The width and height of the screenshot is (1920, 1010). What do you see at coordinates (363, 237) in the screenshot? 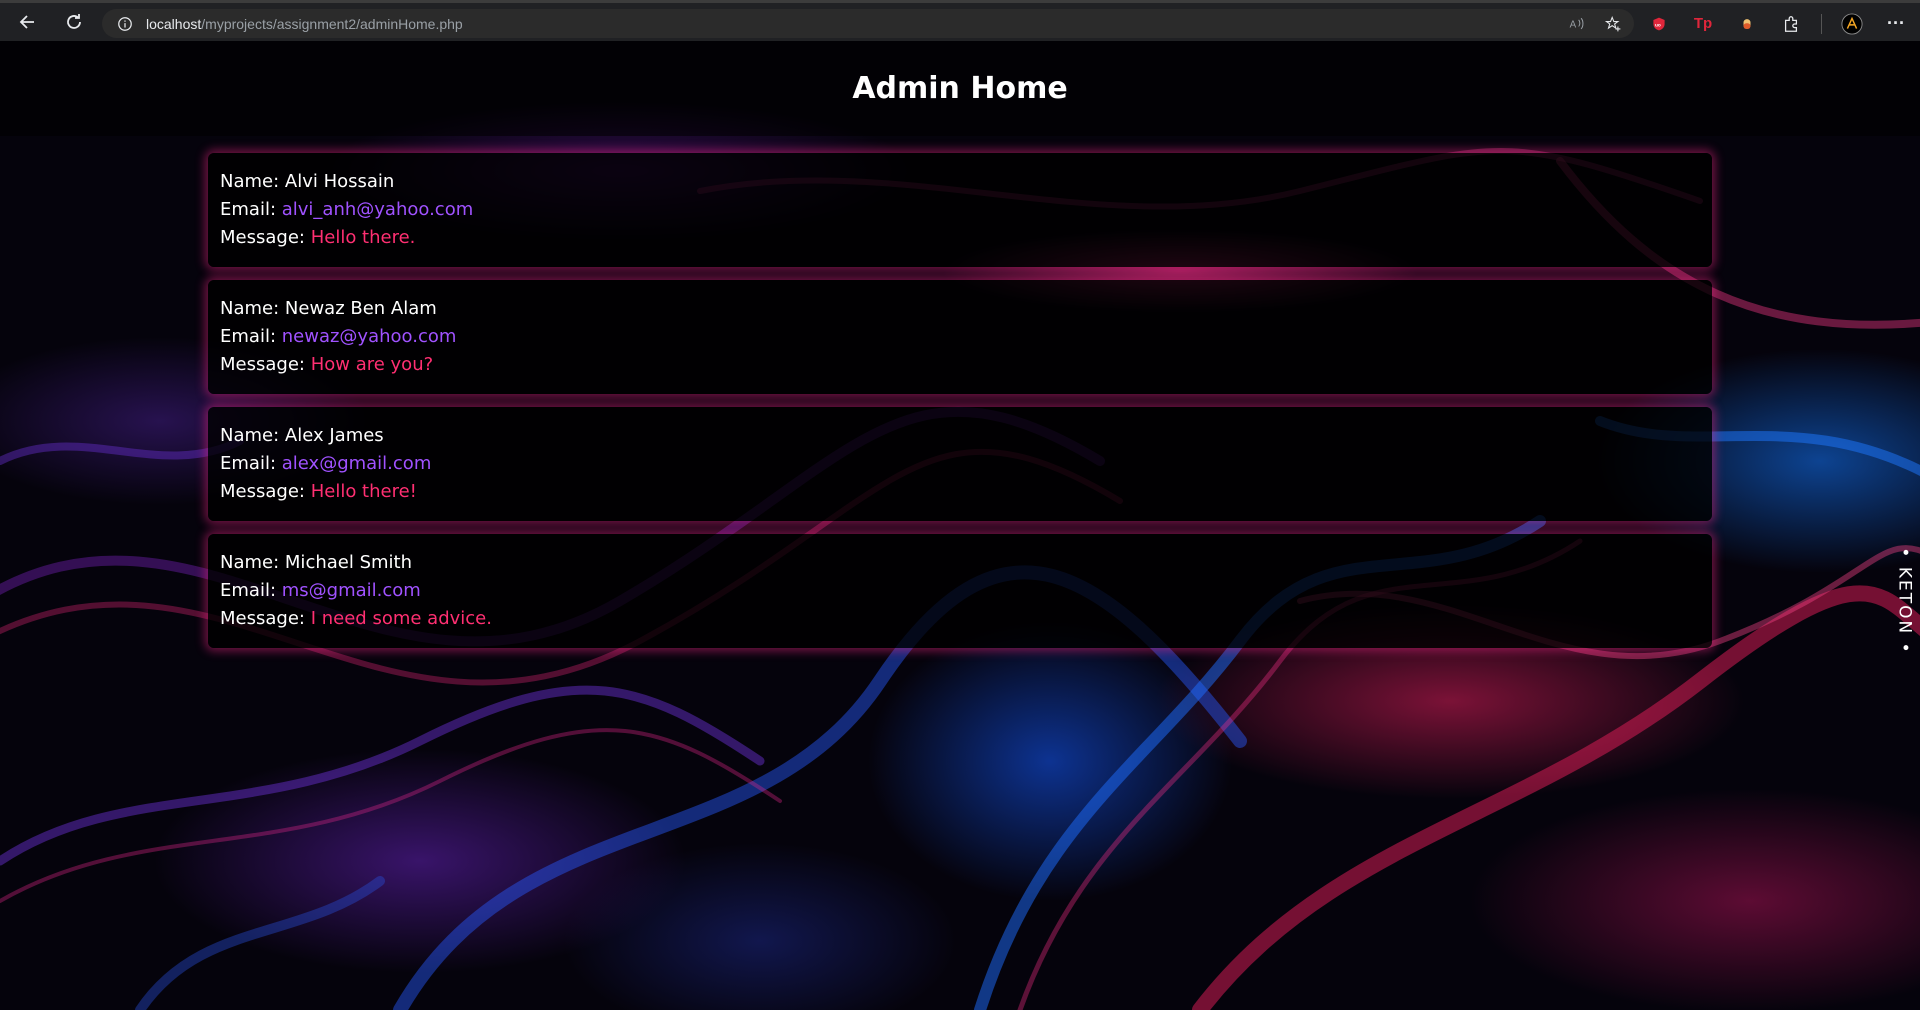
I see `message-value: Hello there.` at bounding box center [363, 237].